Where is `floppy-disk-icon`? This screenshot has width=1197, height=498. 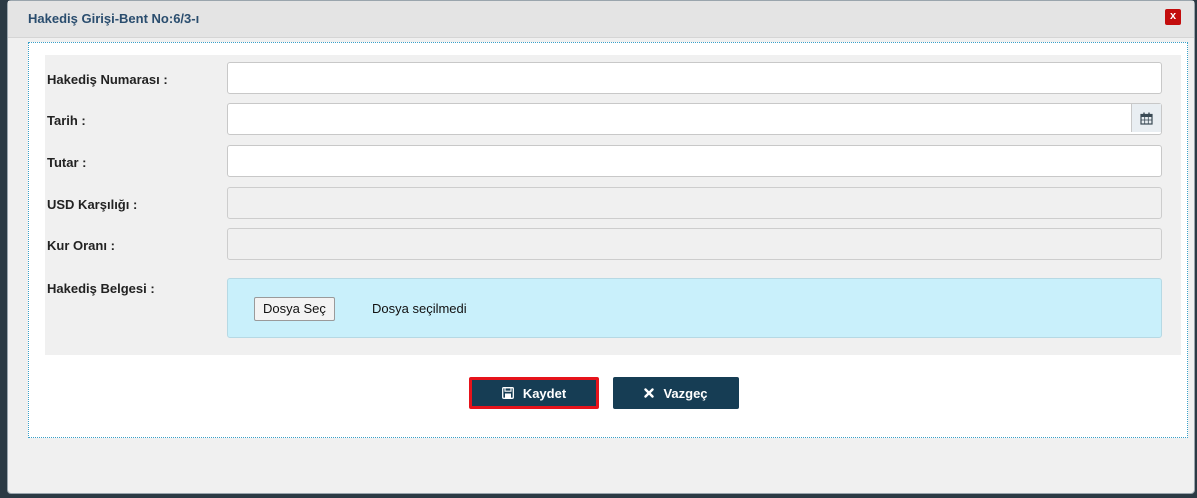
floppy-disk-icon is located at coordinates (507, 393).